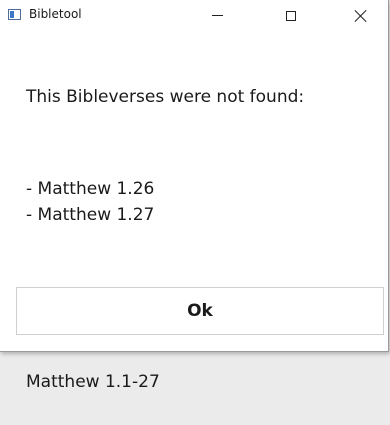 This screenshot has height=425, width=390. Describe the element at coordinates (90, 215) in the screenshot. I see `list-item: - Matthew 1.27` at that location.